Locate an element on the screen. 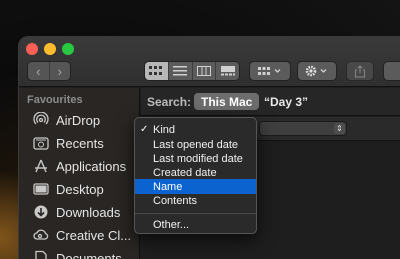 This screenshot has width=400, height=259. sidebar-header: Favourites is located at coordinates (55, 100).